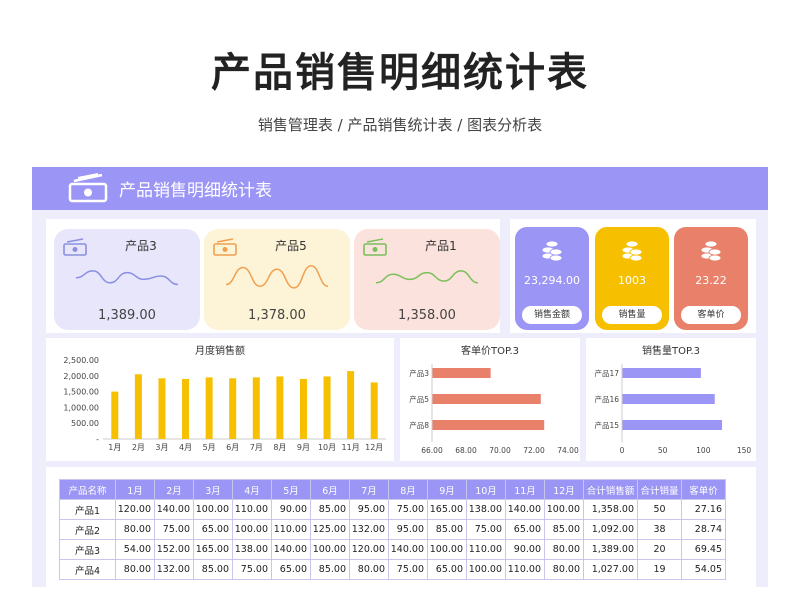 The height and width of the screenshot is (613, 800). I want to click on table-cell: 54.05, so click(703, 569).